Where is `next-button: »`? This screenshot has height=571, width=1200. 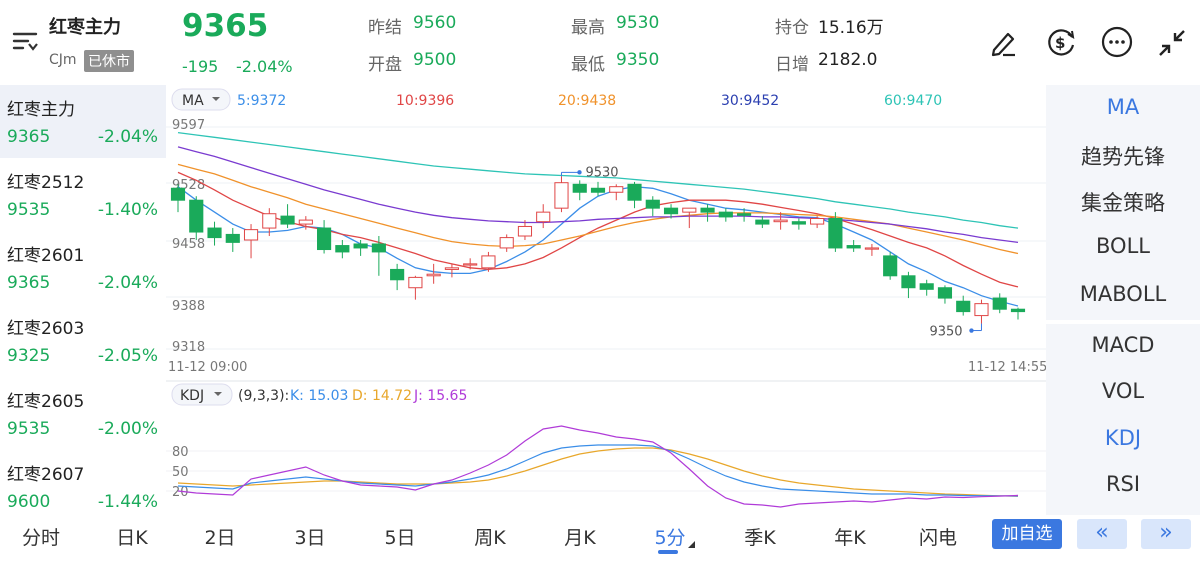
next-button: » is located at coordinates (1166, 534).